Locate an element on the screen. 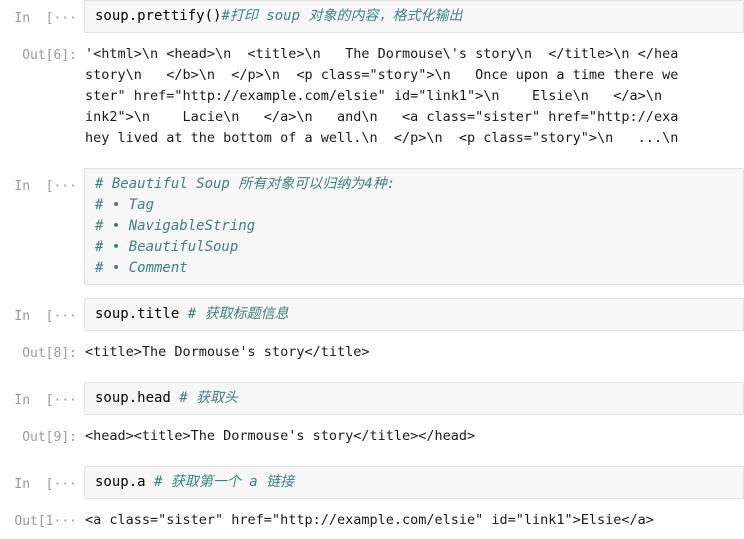 This screenshot has width=744, height=539. code-line: soup.head # 获取头 is located at coordinates (417, 398).